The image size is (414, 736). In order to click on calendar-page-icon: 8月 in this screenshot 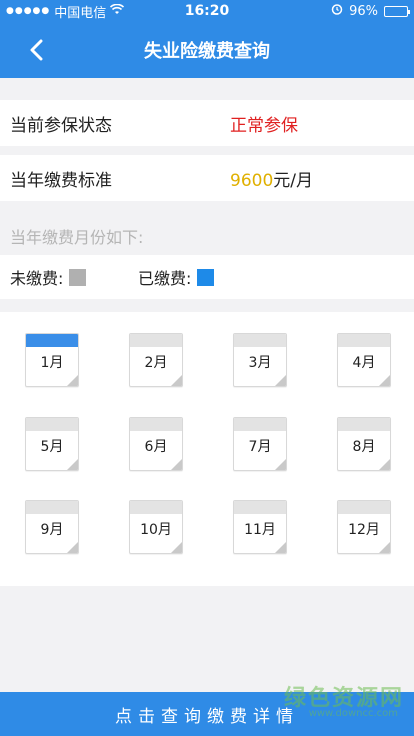, I will do `click(364, 444)`.